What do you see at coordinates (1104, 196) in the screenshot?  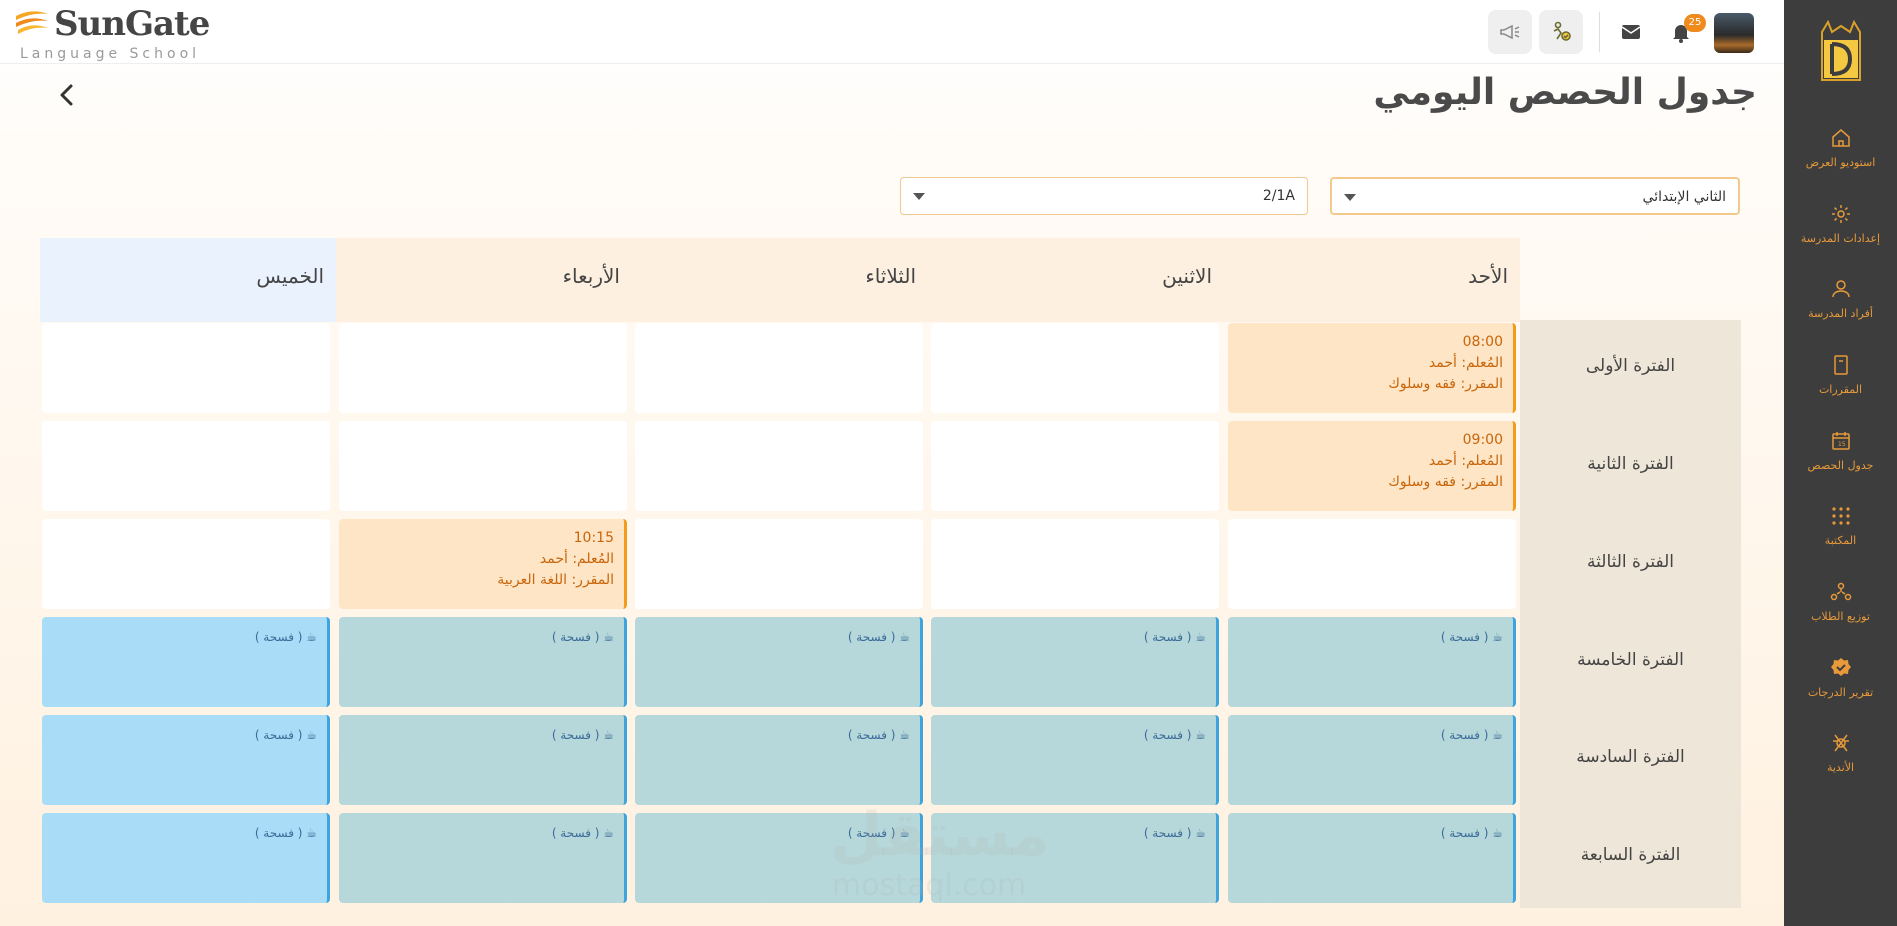 I see `class-select: 2/1A` at bounding box center [1104, 196].